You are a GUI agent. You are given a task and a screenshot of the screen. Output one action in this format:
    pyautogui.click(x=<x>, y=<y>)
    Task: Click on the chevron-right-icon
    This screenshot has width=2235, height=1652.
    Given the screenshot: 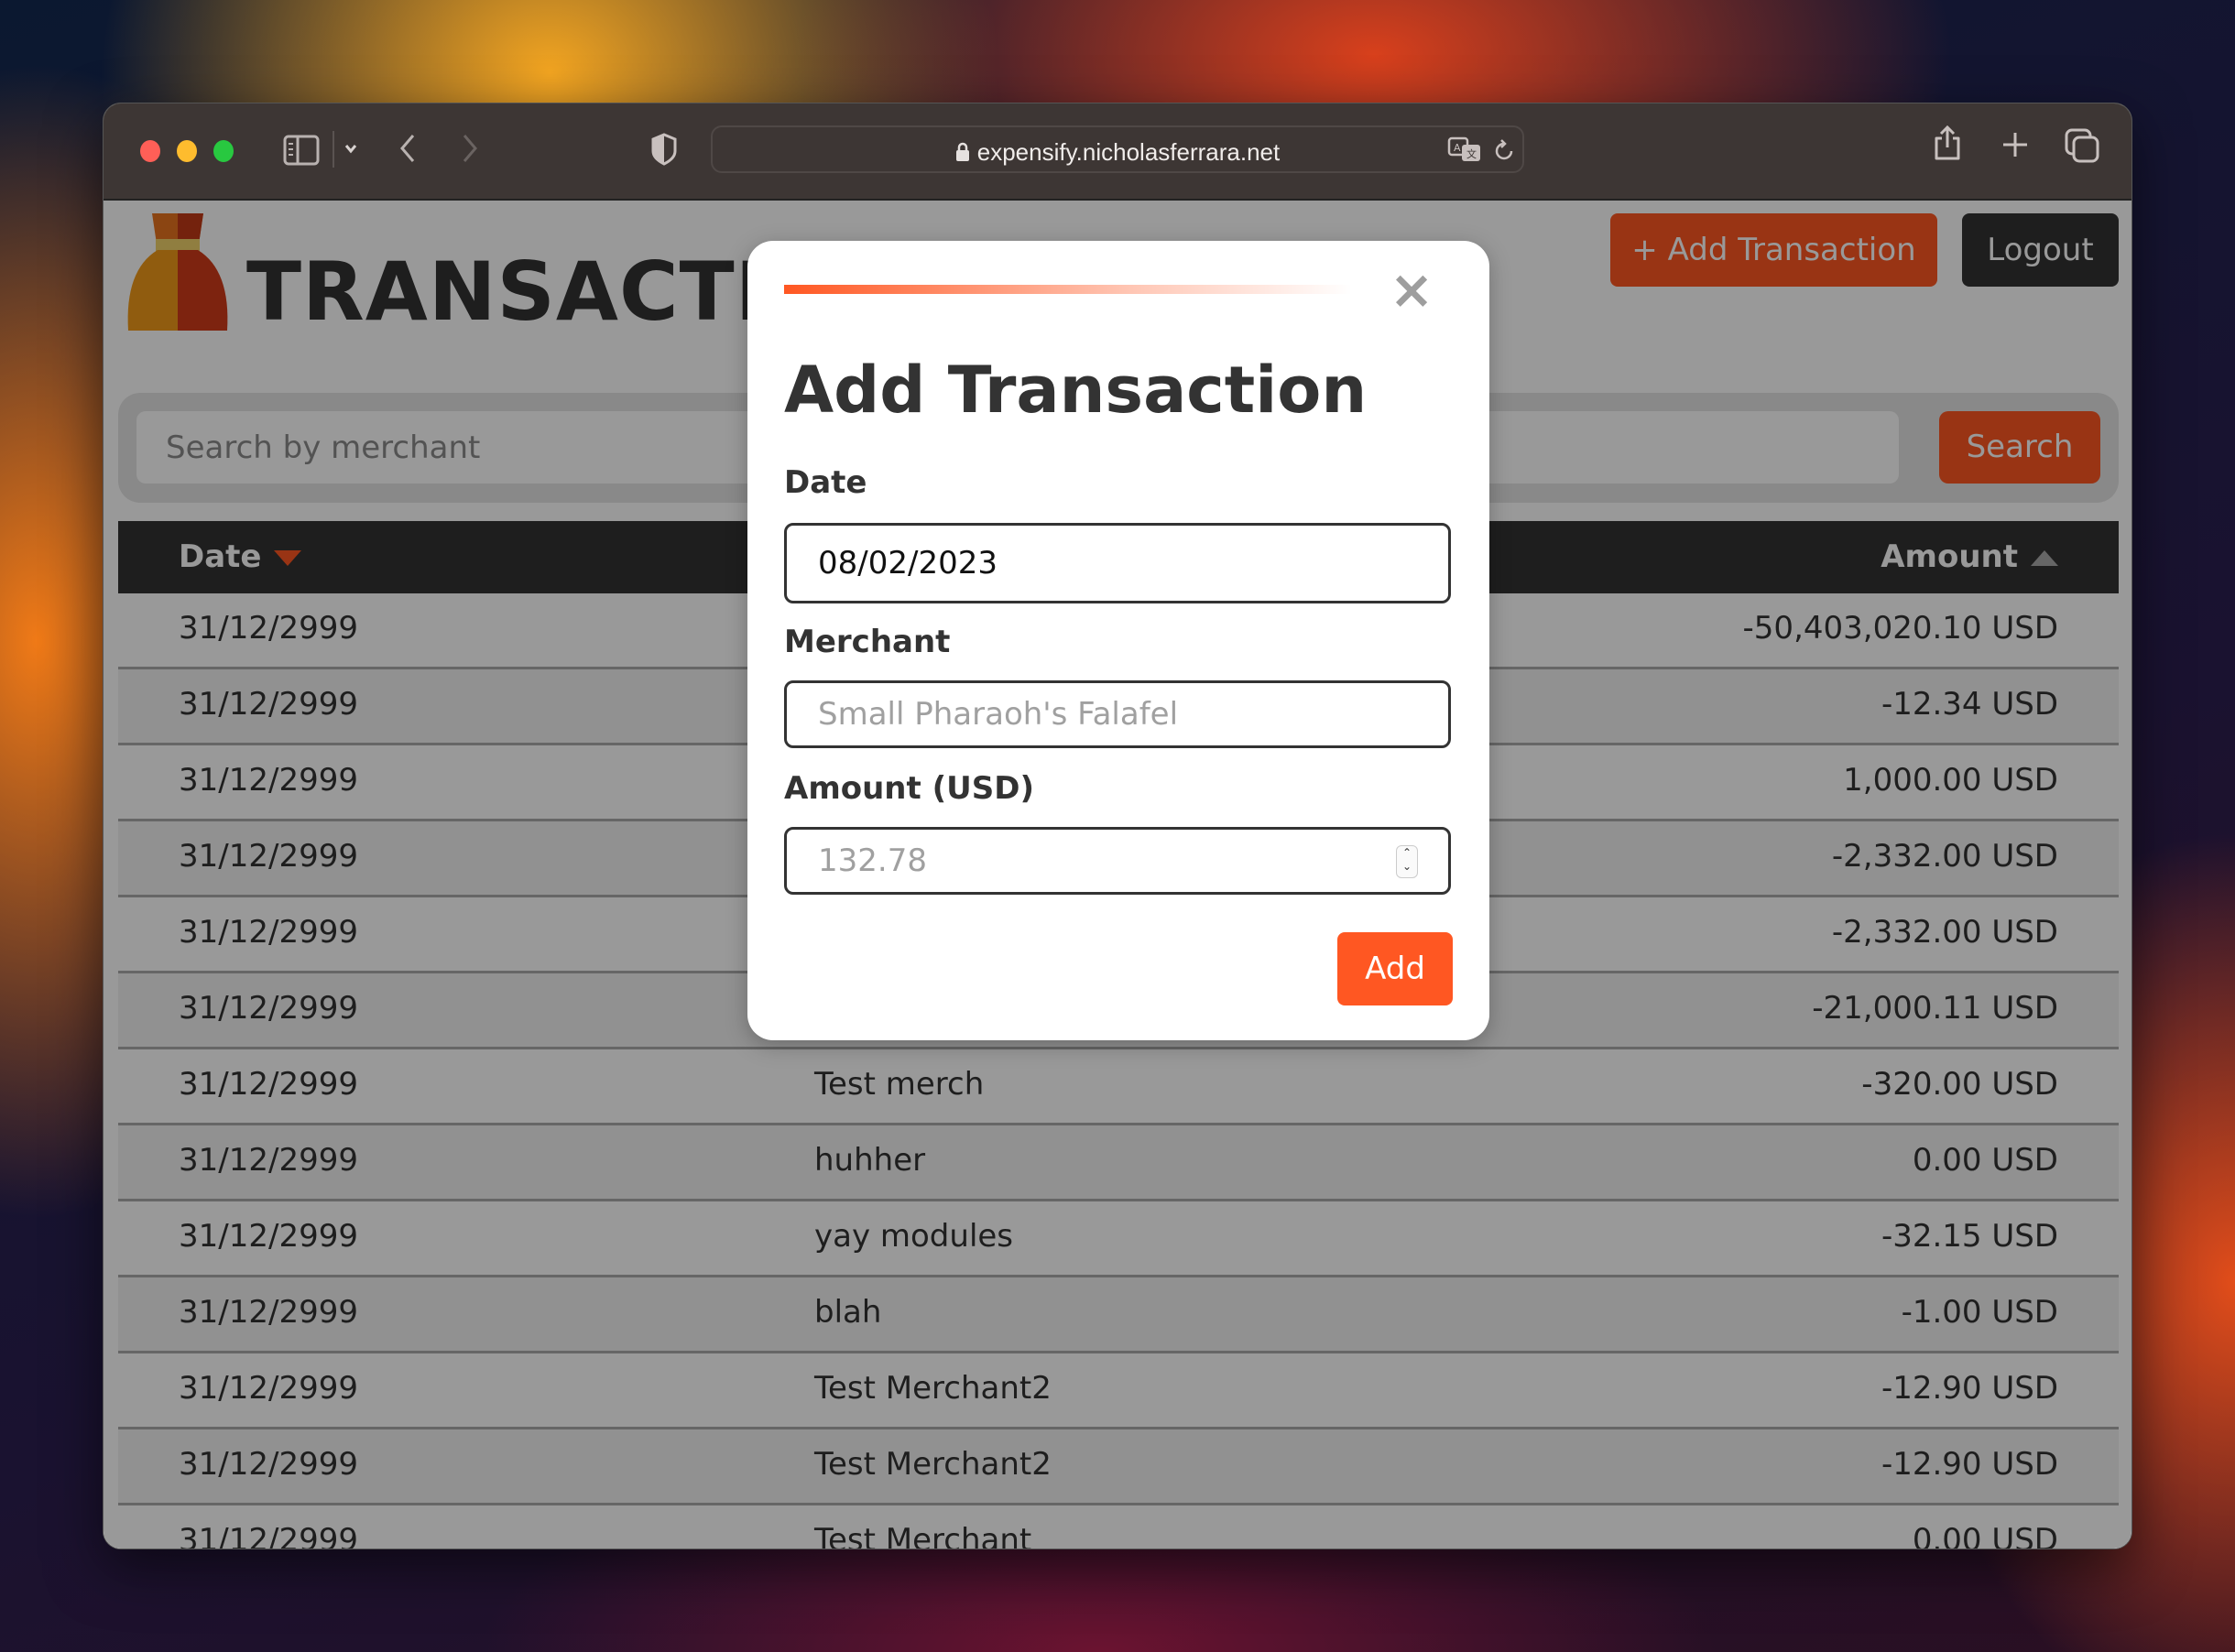 What is the action you would take?
    pyautogui.click(x=470, y=150)
    